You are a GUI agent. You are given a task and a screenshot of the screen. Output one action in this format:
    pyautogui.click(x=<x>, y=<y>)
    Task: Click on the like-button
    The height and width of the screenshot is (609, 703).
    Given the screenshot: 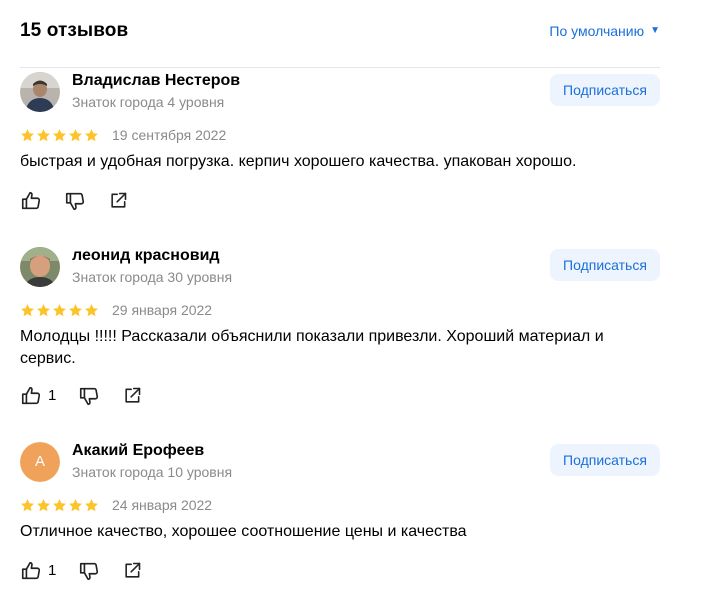 What is the action you would take?
    pyautogui.click(x=42, y=201)
    